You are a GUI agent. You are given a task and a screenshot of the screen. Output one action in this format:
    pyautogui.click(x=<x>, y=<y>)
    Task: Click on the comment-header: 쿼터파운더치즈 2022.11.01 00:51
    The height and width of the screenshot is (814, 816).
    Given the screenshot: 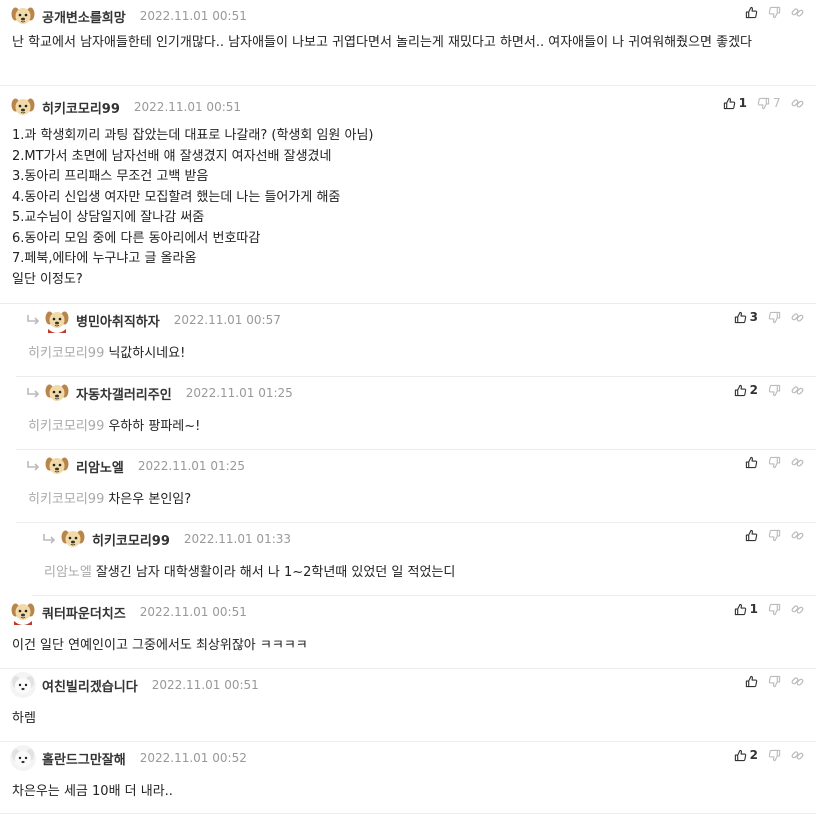 What is the action you would take?
    pyautogui.click(x=128, y=612)
    